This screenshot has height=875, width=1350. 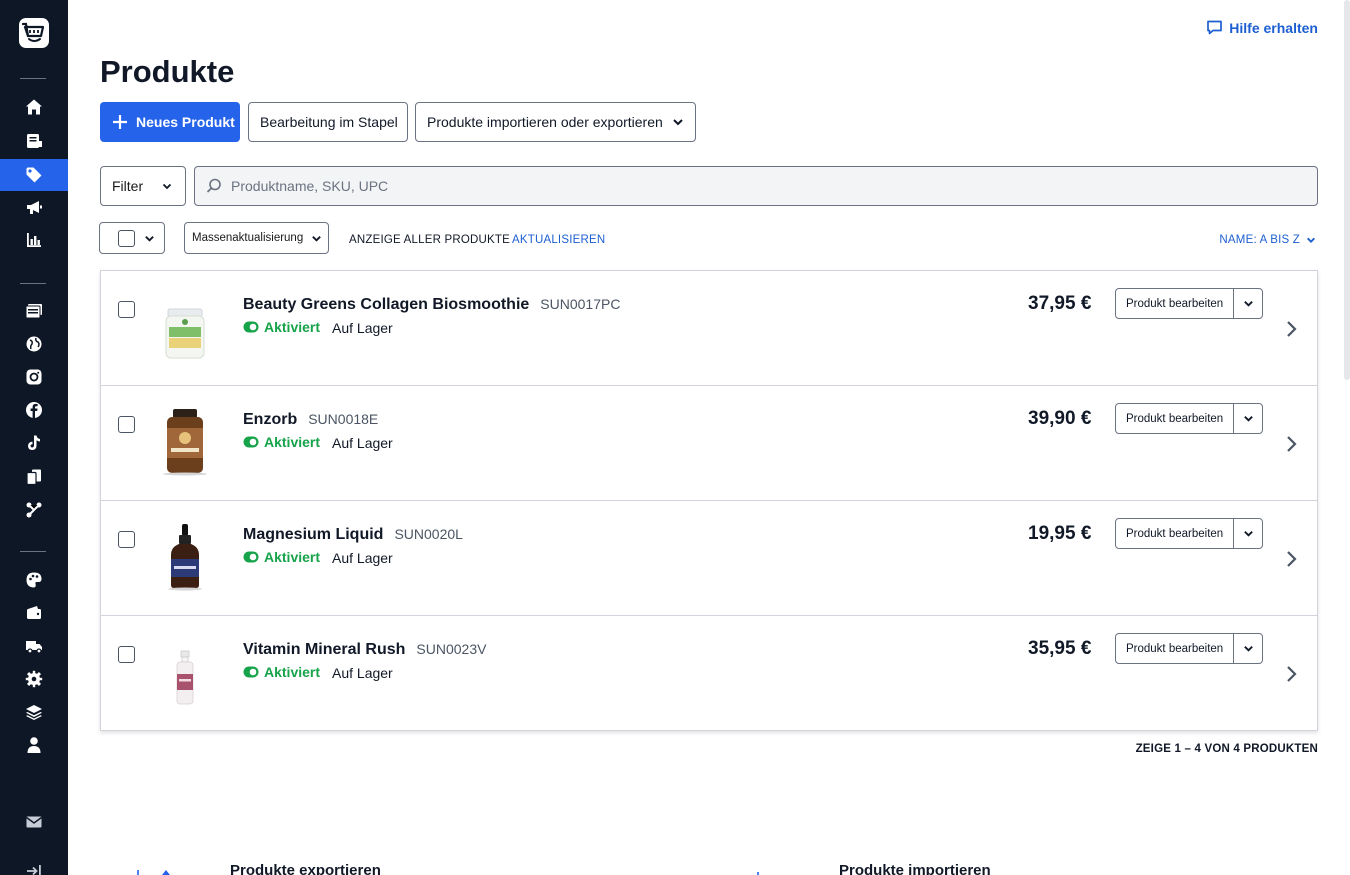 What do you see at coordinates (555, 122) in the screenshot?
I see `import-export-dropdown: Produkte importieren oder exportieren` at bounding box center [555, 122].